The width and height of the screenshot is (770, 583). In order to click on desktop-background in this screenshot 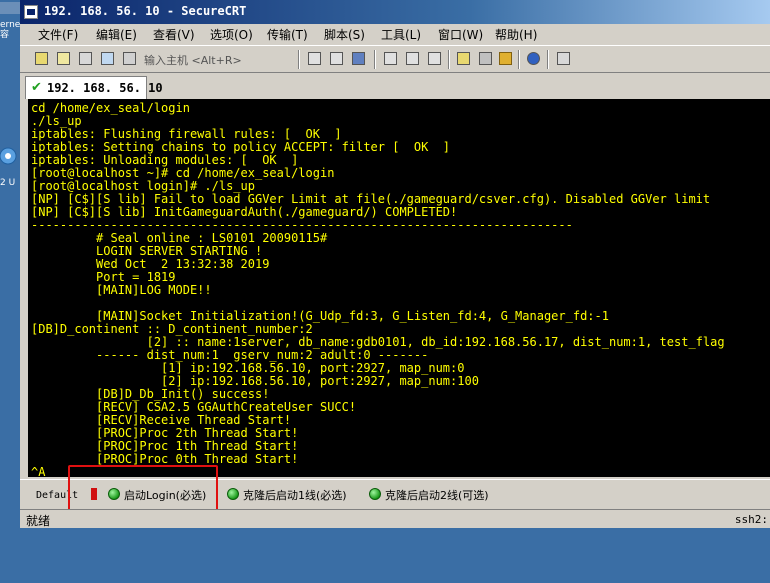, I will do `click(385, 555)`.